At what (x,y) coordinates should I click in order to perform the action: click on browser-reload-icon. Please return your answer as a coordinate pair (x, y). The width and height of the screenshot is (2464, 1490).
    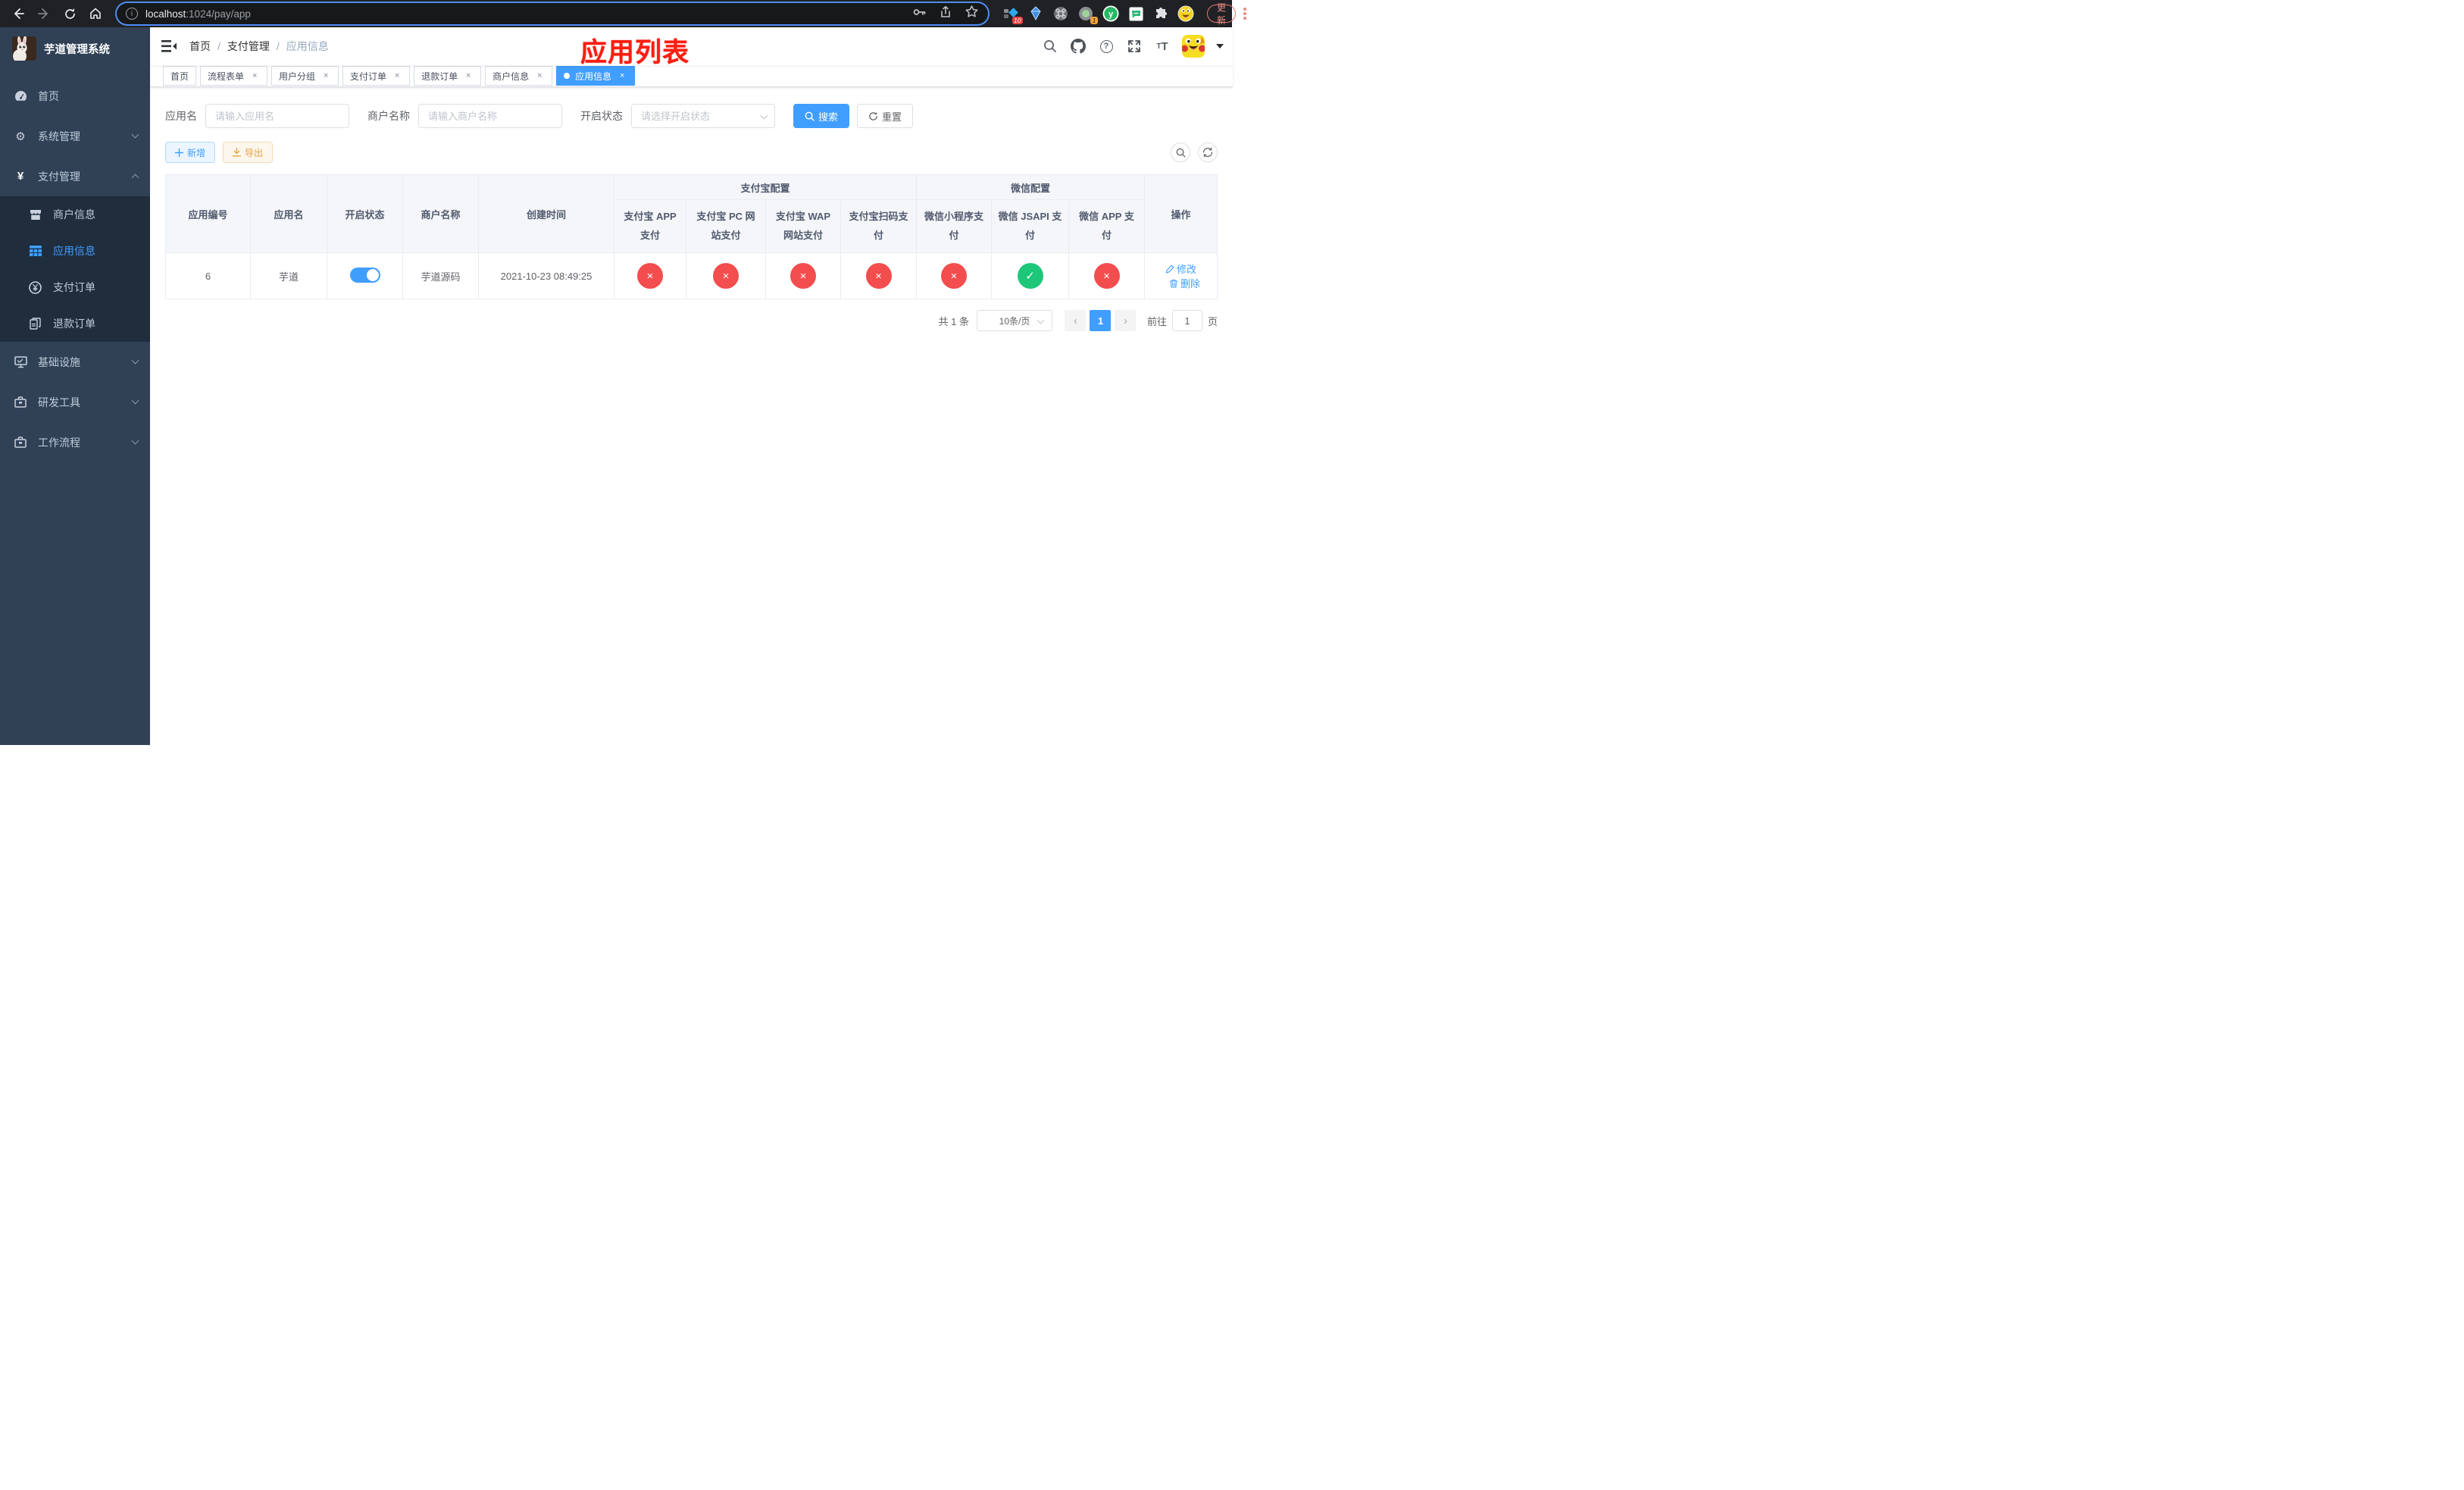
    Looking at the image, I should click on (69, 14).